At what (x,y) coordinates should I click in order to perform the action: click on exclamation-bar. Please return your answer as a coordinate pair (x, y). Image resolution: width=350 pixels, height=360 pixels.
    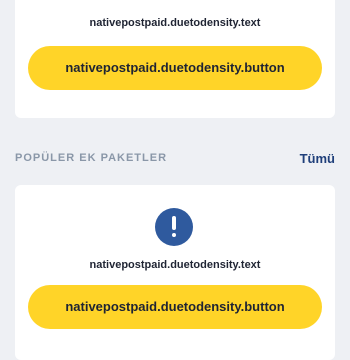
    Looking at the image, I should click on (174, 223).